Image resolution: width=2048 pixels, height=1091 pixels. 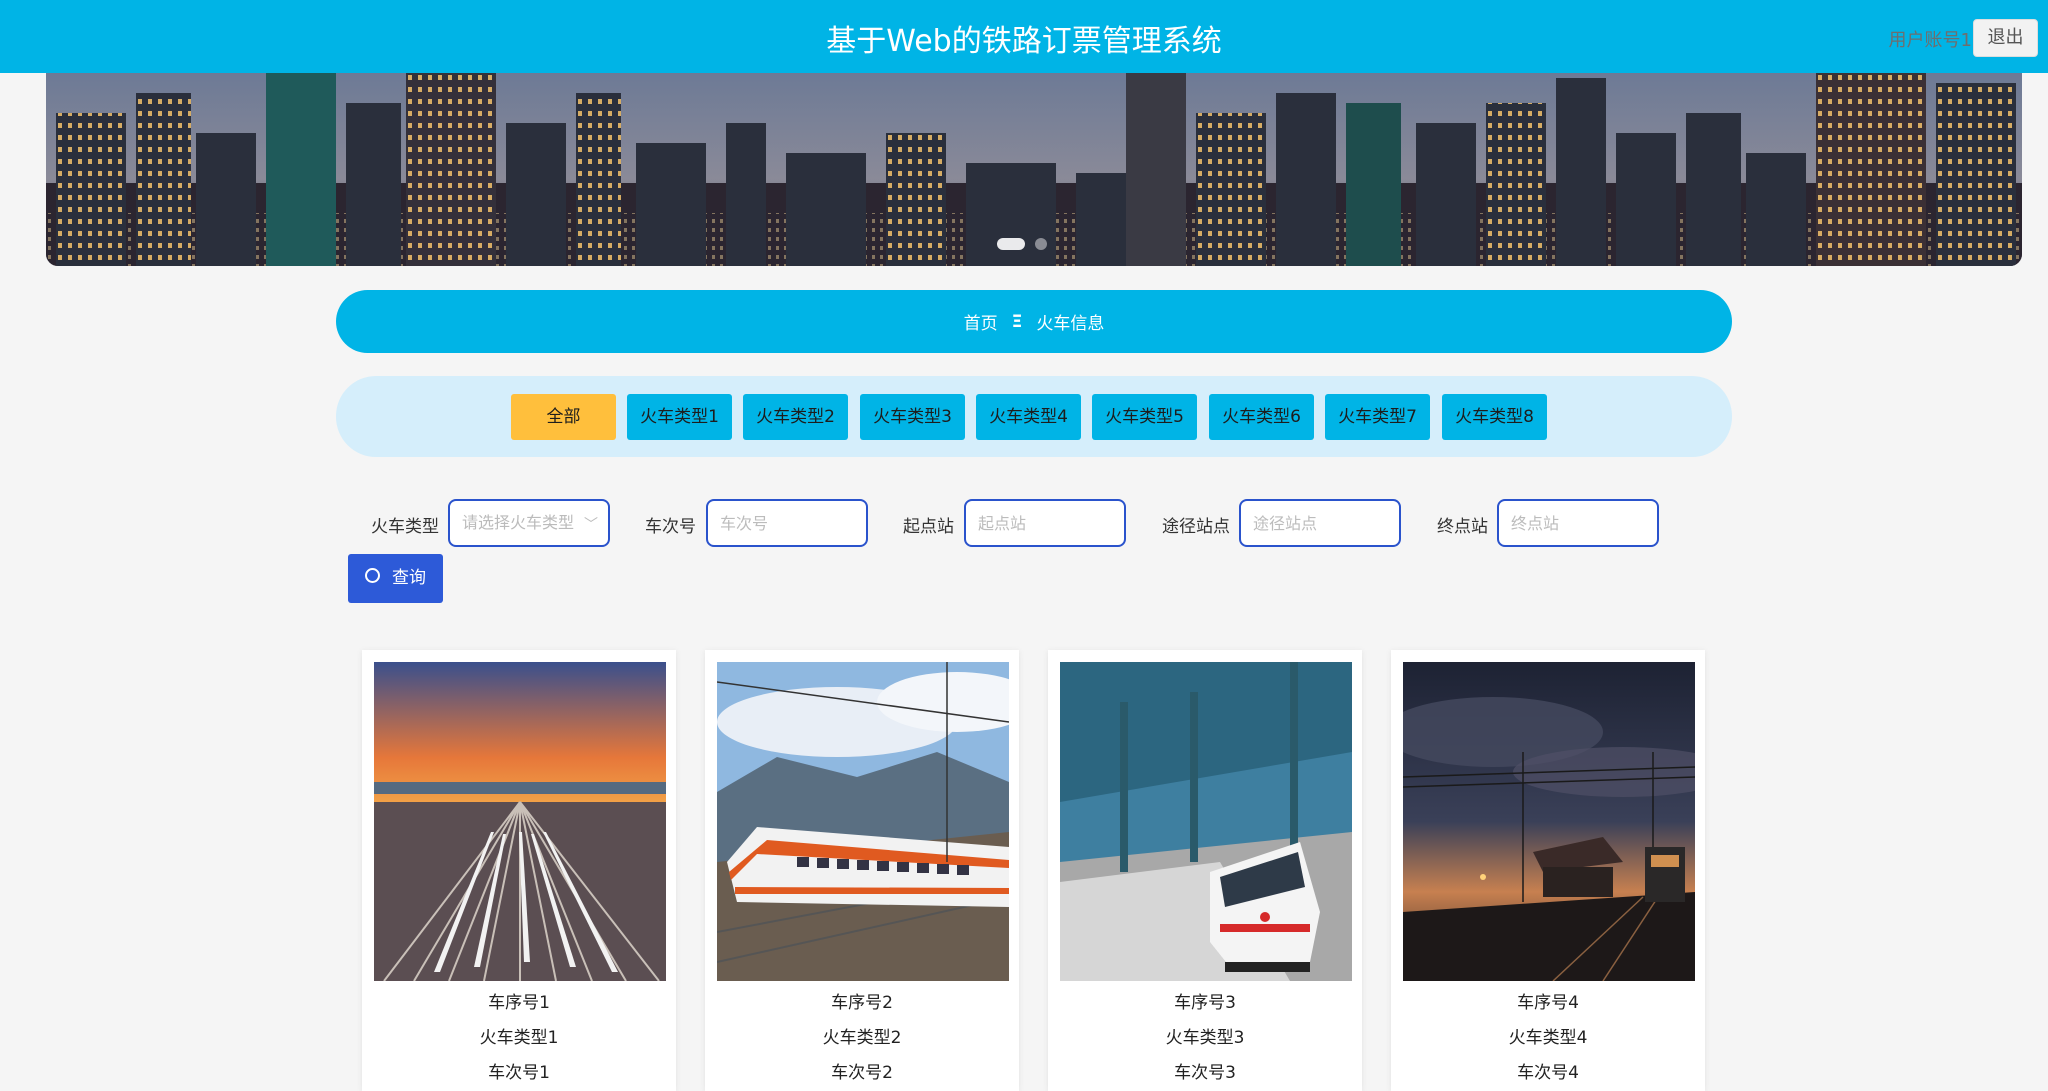 What do you see at coordinates (1205, 1003) in the screenshot?
I see `card-seq: 车序号3` at bounding box center [1205, 1003].